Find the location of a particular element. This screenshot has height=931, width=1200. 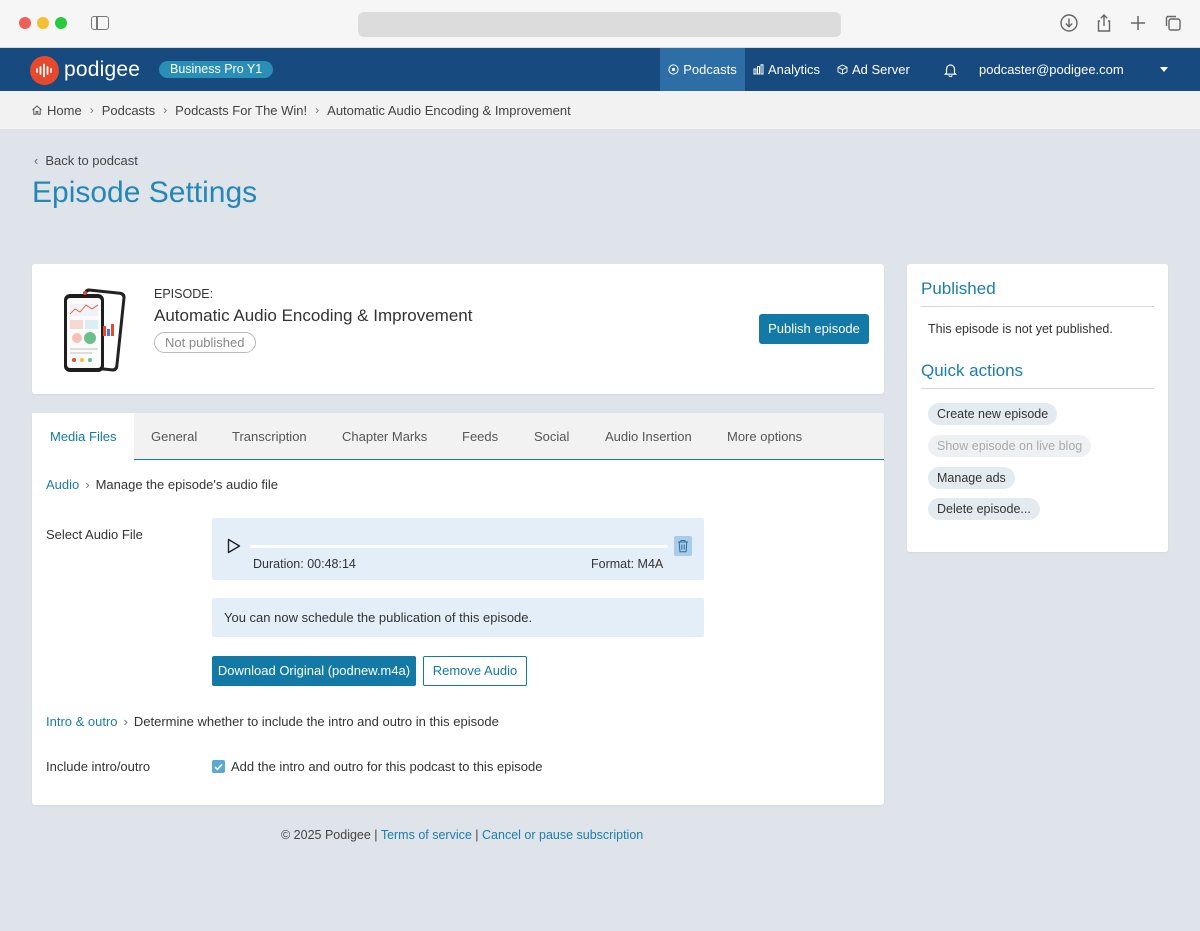

nav-ad-server-label: Ad Server is located at coordinates (881, 69).